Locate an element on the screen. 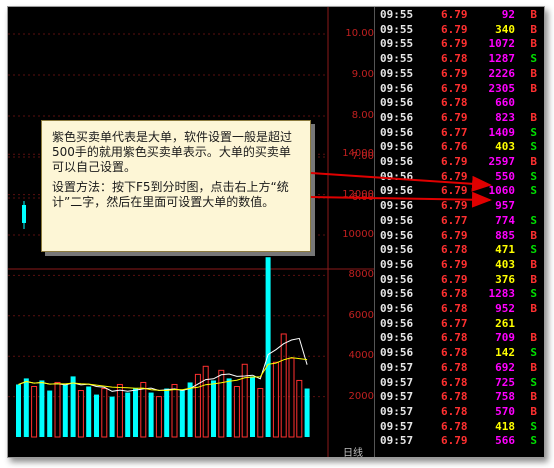 The height and width of the screenshot is (468, 554). tick-row: 09:56 6.79 957 is located at coordinates (459, 206).